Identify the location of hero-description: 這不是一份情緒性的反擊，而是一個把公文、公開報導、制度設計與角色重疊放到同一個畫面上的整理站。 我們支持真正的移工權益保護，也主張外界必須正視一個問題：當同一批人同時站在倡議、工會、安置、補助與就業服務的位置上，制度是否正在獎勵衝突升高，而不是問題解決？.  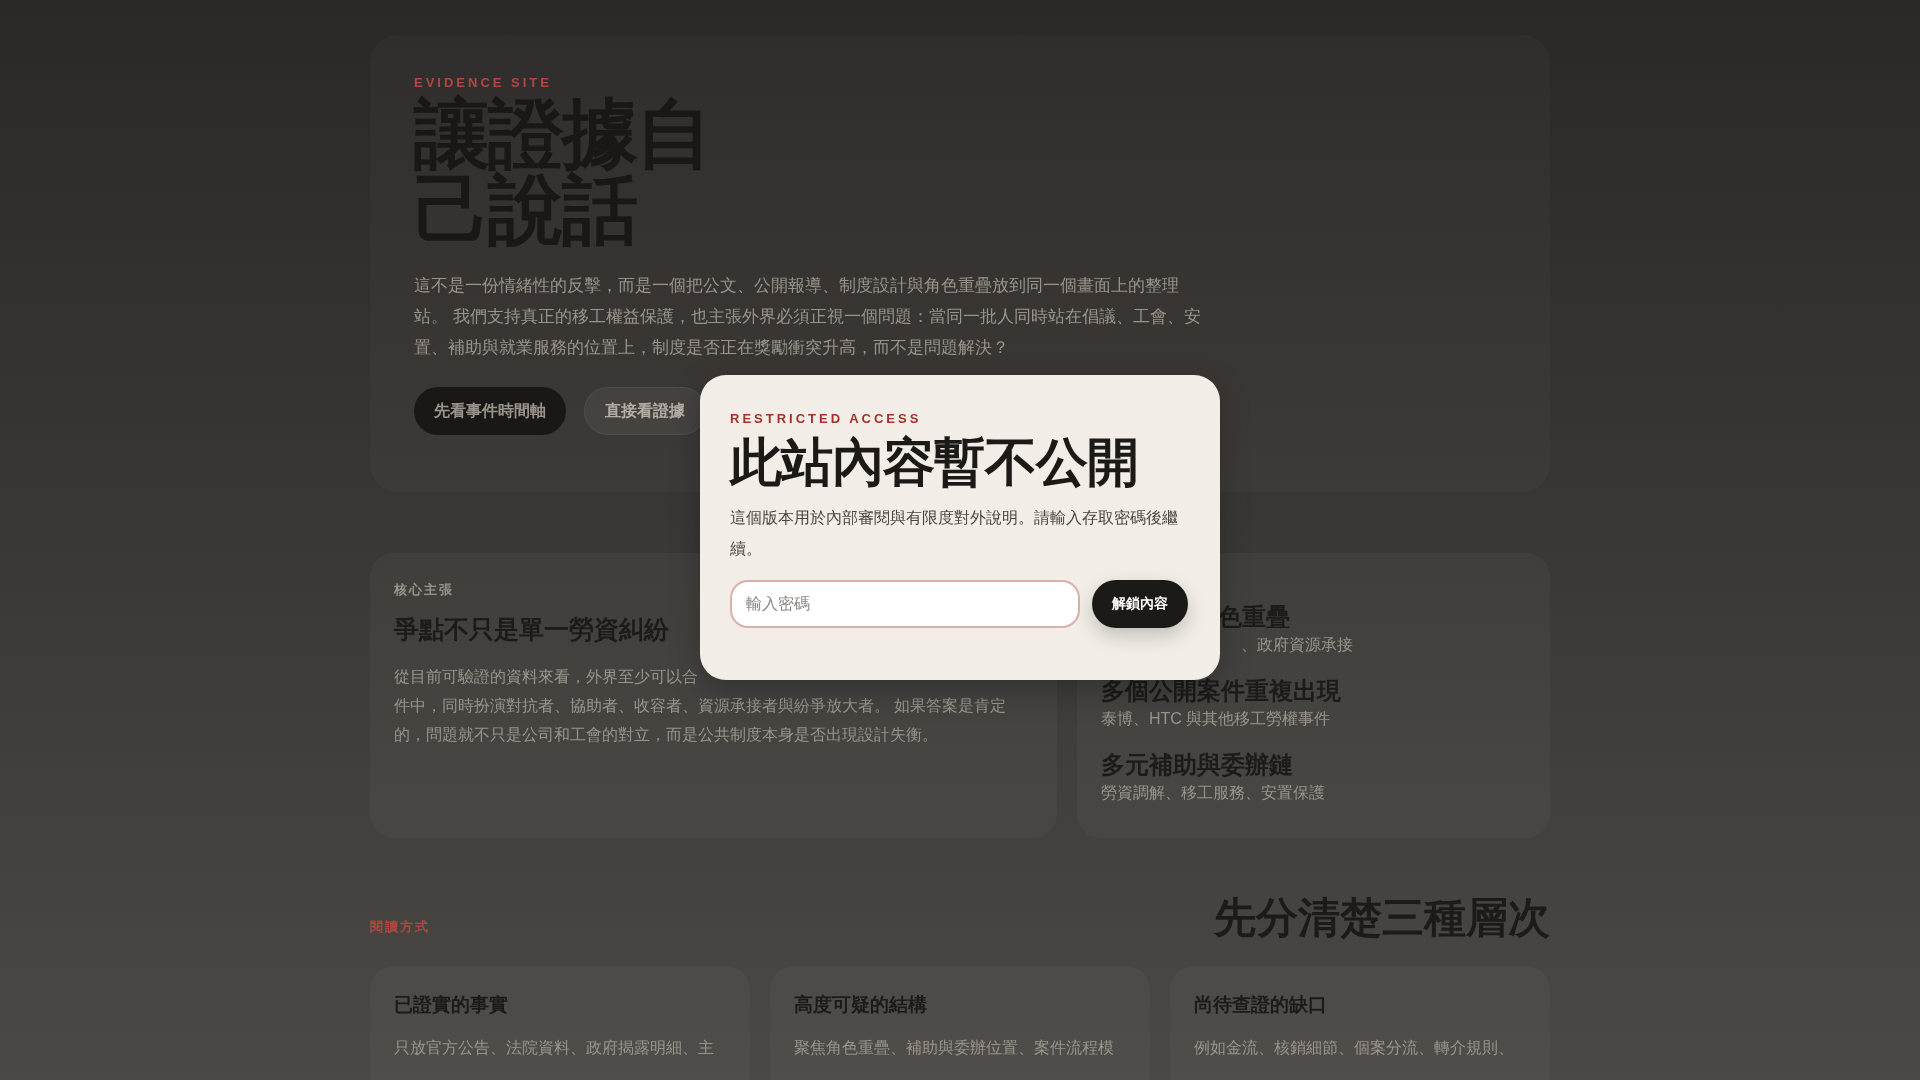
(808, 317).